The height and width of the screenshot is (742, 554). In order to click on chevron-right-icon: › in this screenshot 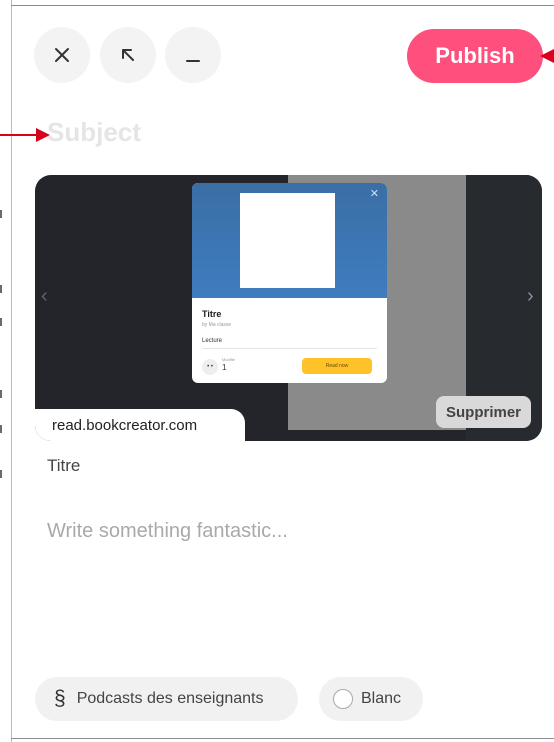, I will do `click(530, 296)`.